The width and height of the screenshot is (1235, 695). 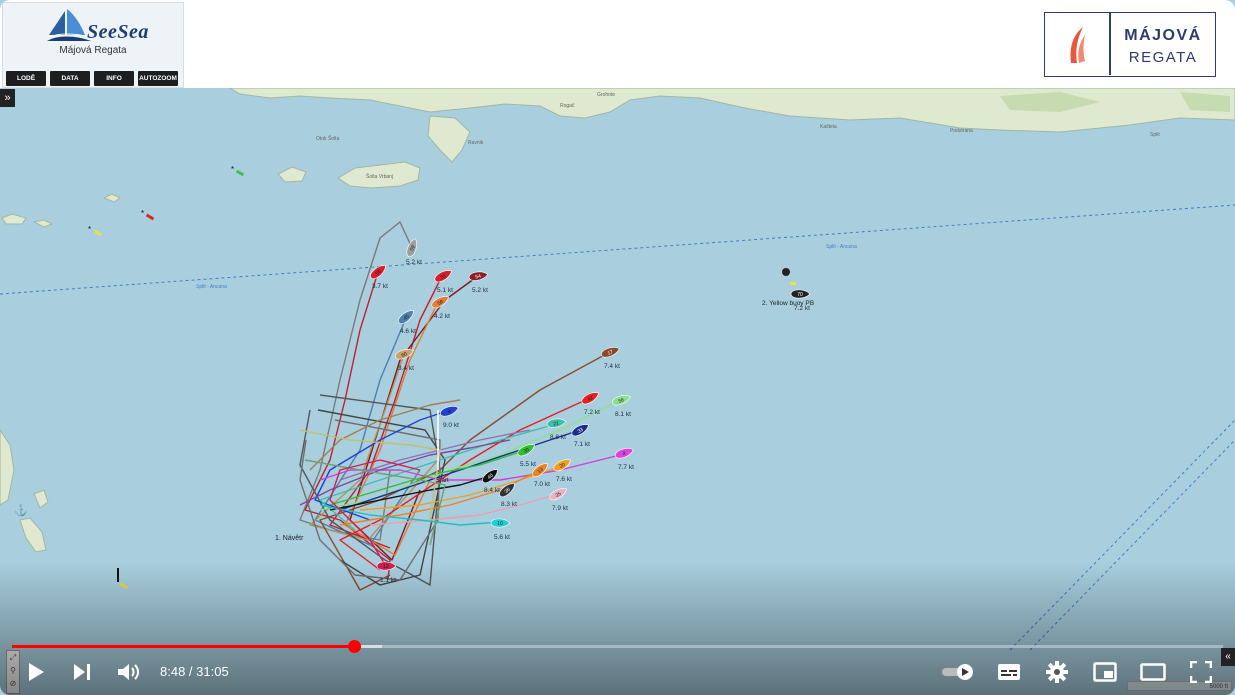 I want to click on route-label-west: Split - Ancona, so click(x=211, y=287).